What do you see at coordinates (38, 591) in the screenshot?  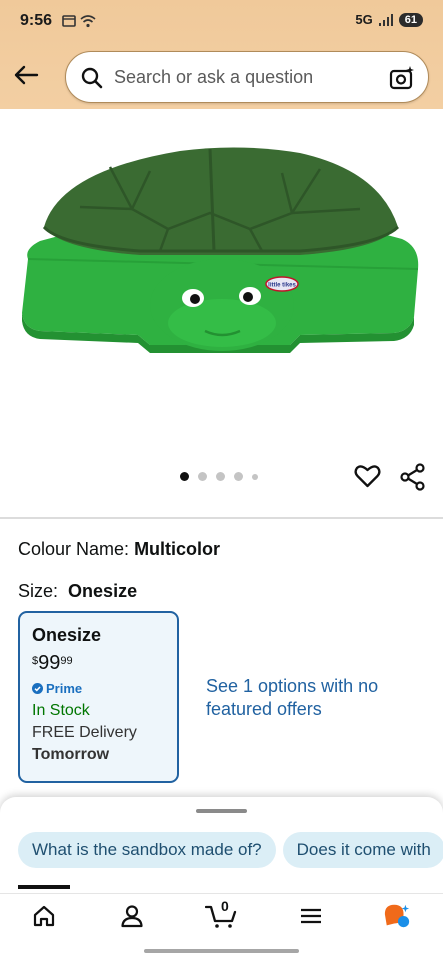 I see `size-label: Size:` at bounding box center [38, 591].